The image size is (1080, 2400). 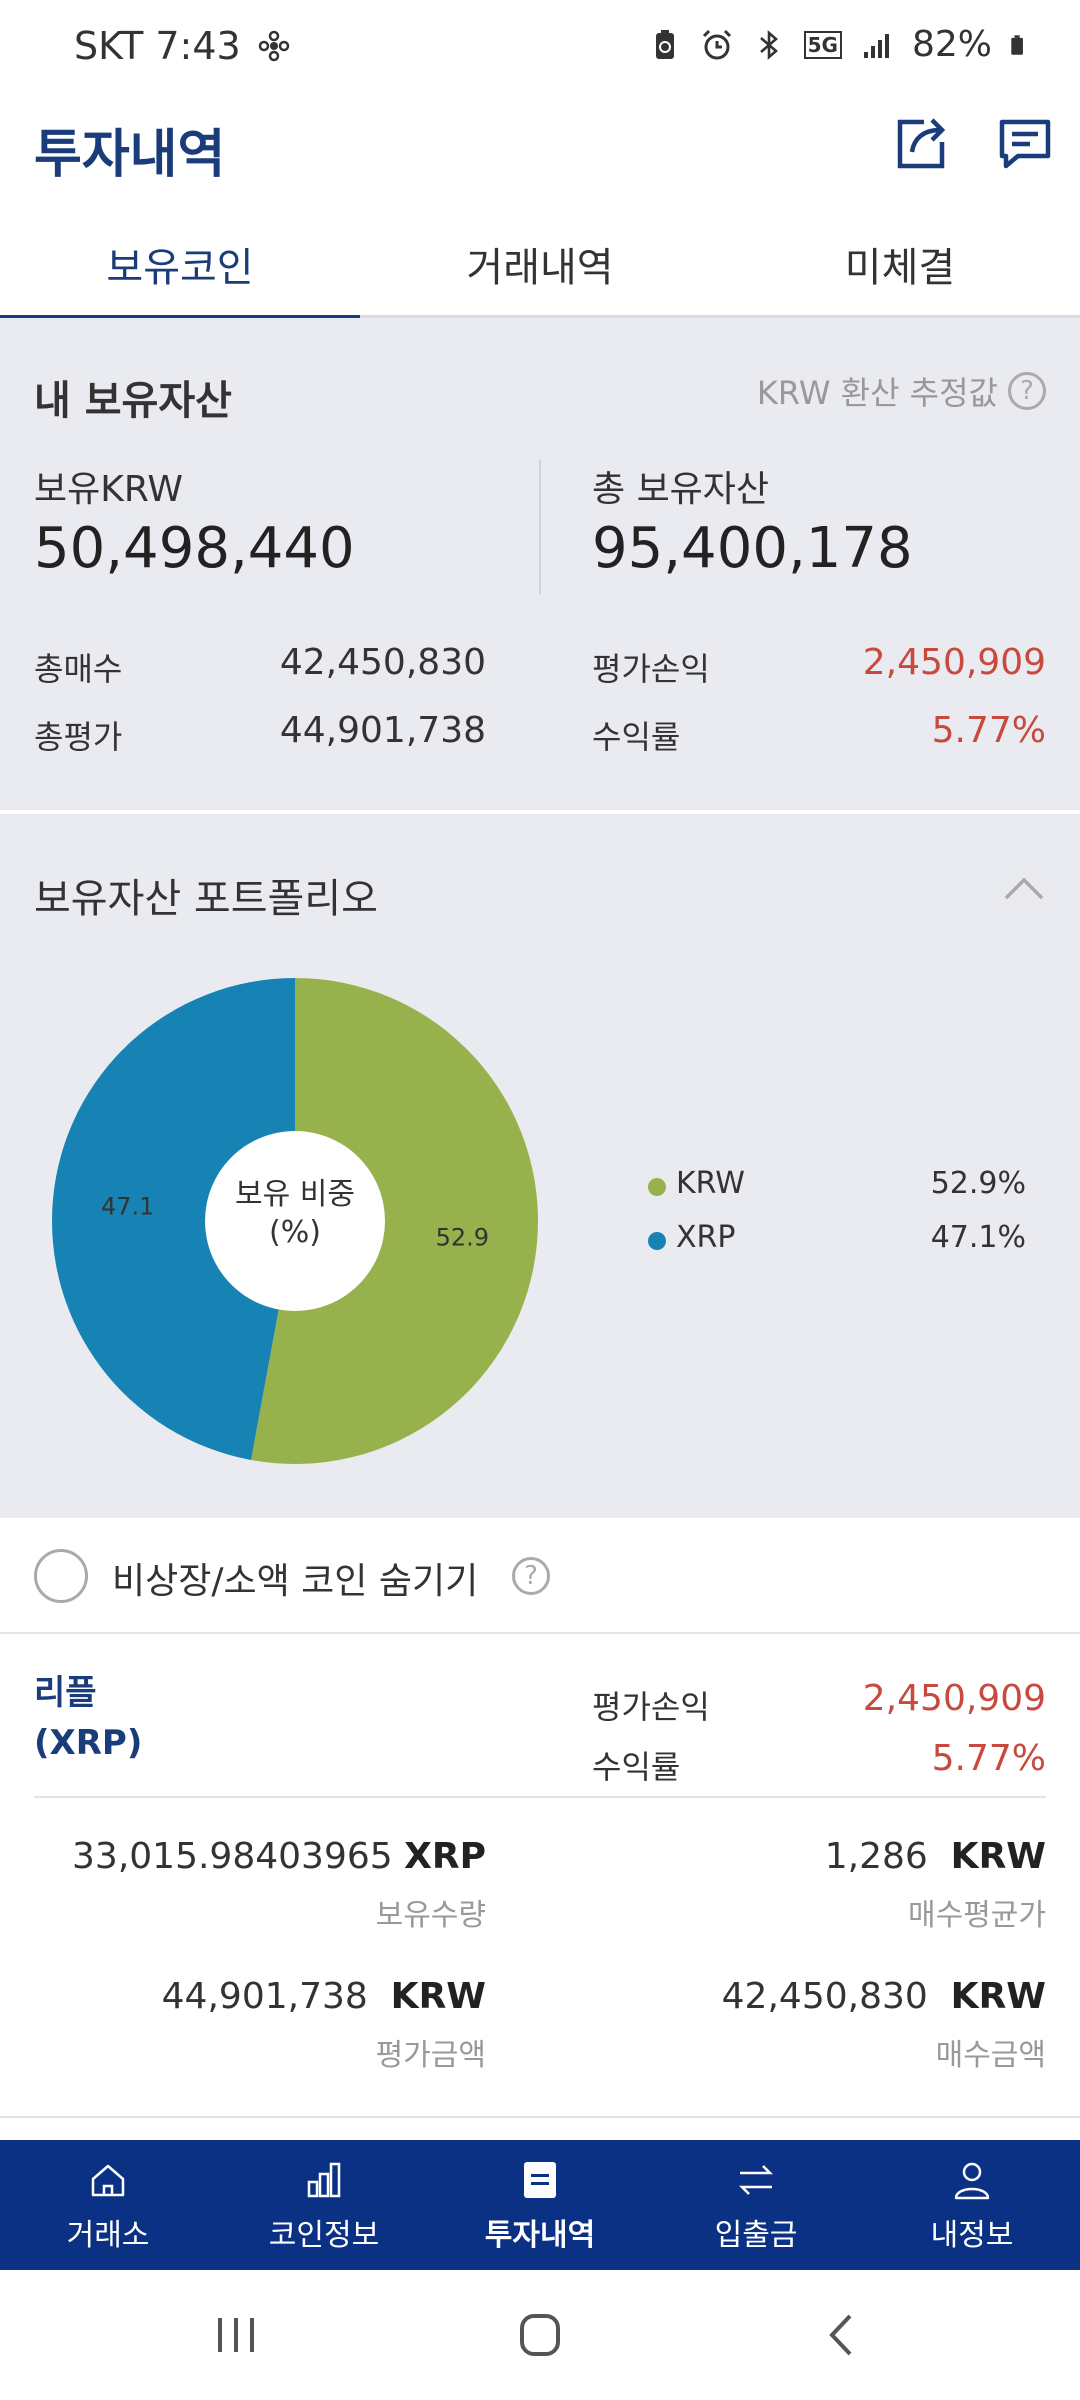 I want to click on total-assets-label: 총 보유자산, so click(x=681, y=489).